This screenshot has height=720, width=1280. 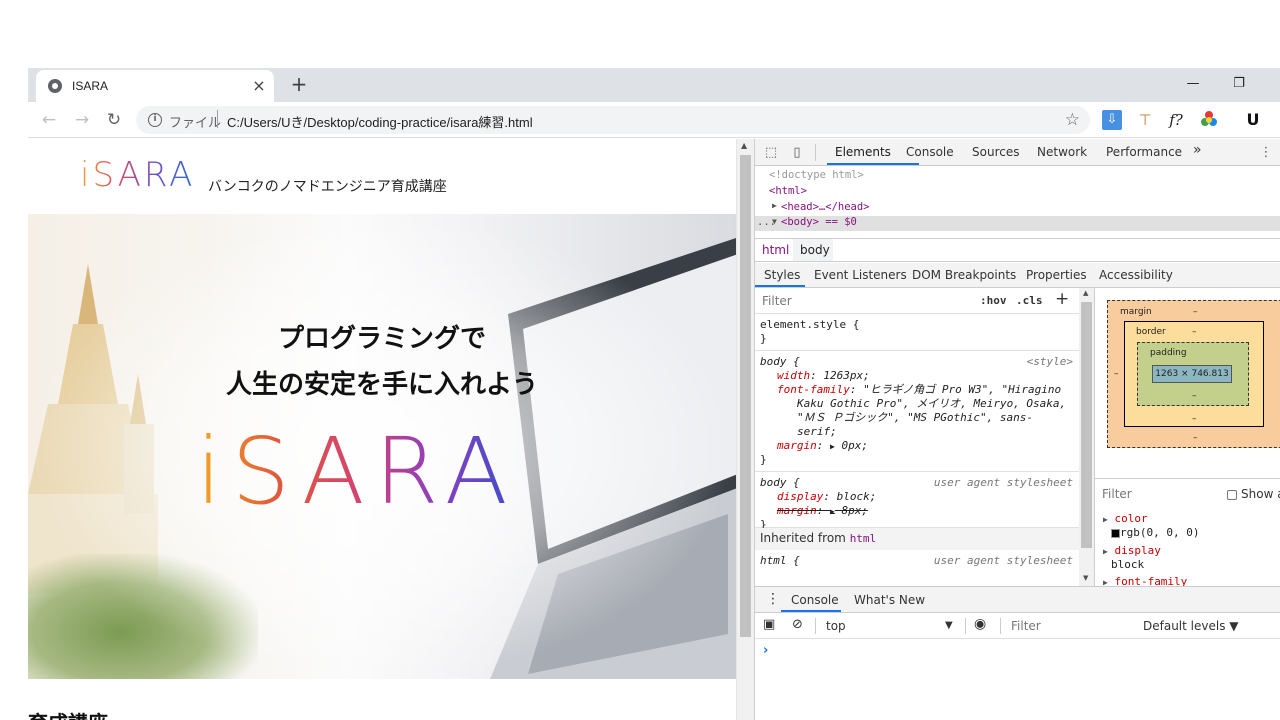 What do you see at coordinates (788, 191) in the screenshot?
I see `node-html: <html>` at bounding box center [788, 191].